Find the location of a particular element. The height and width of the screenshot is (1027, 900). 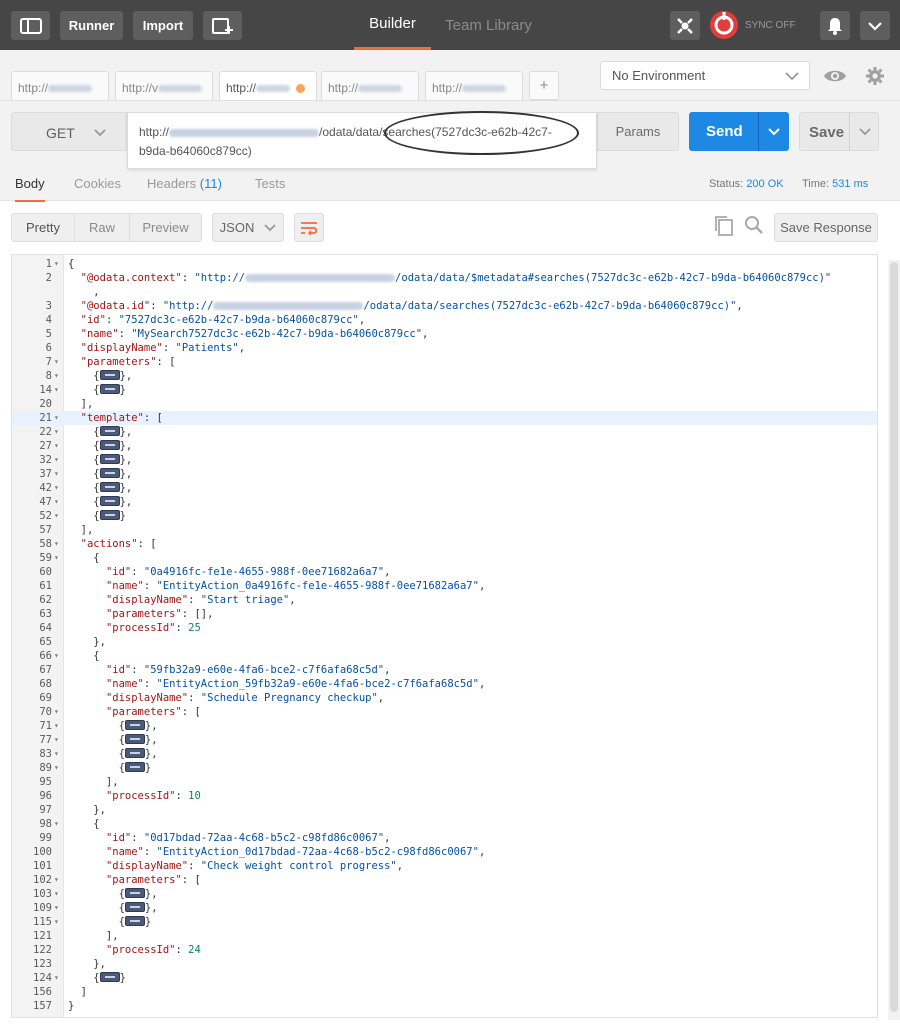

params-button: Params is located at coordinates (638, 131).